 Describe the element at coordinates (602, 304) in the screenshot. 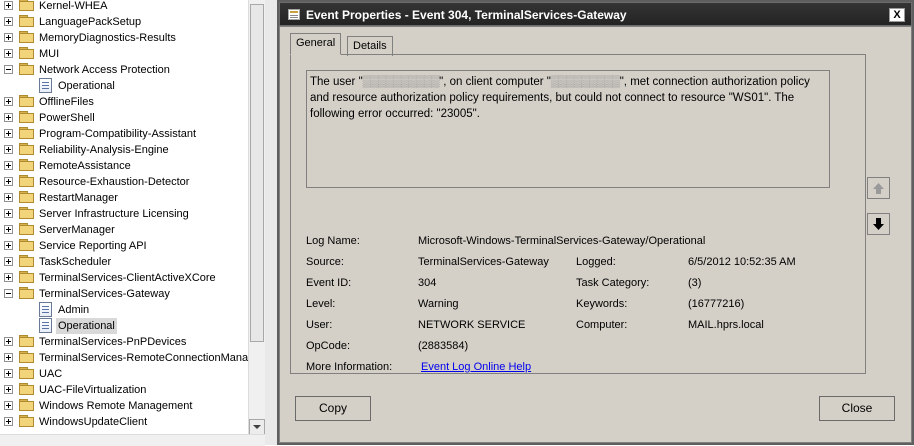

I see `keywords-label: Keywords:` at that location.